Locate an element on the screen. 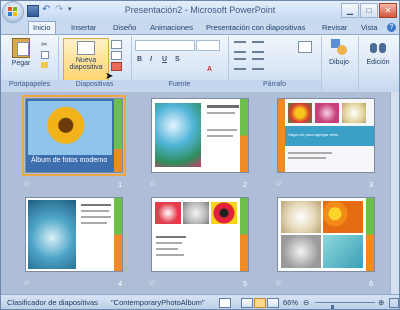  copy-icon is located at coordinates (45, 55).